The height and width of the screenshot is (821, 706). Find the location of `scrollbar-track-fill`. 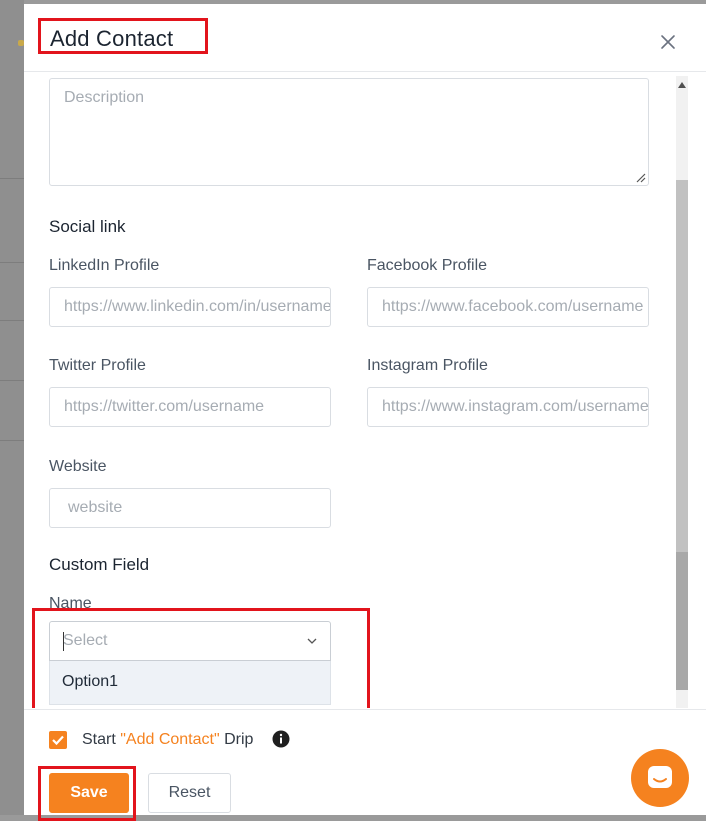

scrollbar-track-fill is located at coordinates (682, 366).